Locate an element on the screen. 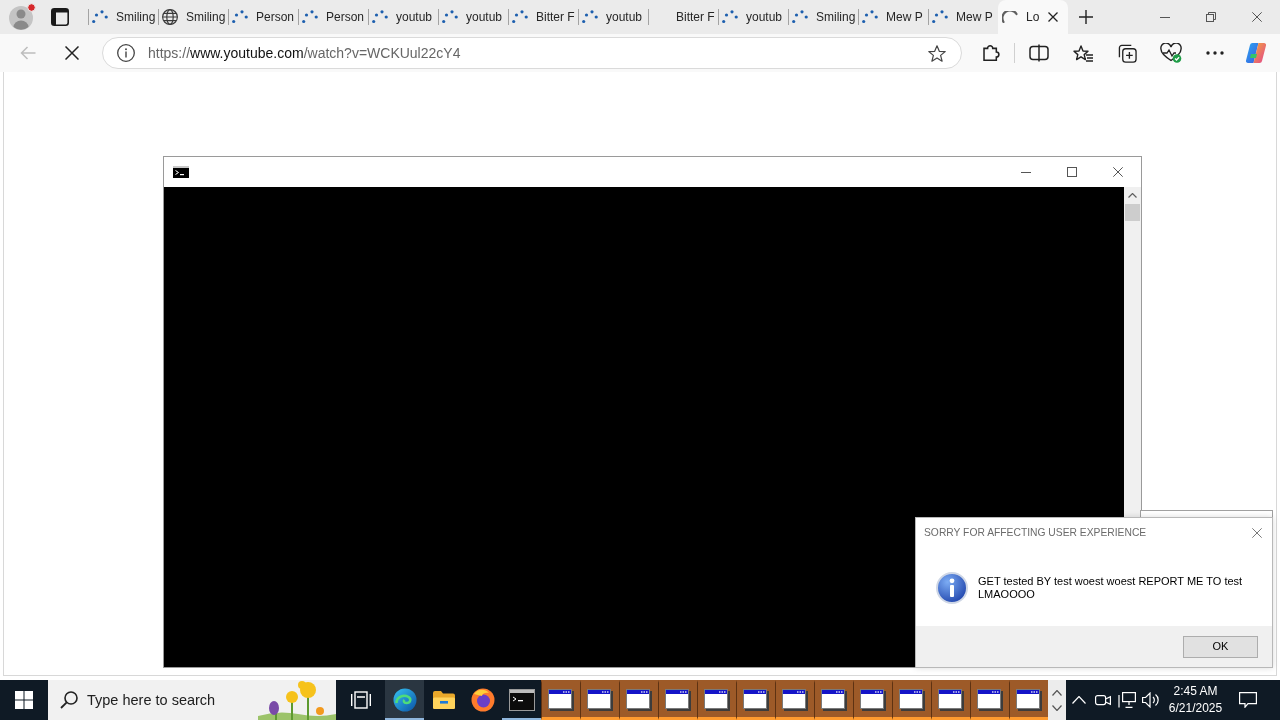  volume-icon is located at coordinates (1151, 700).